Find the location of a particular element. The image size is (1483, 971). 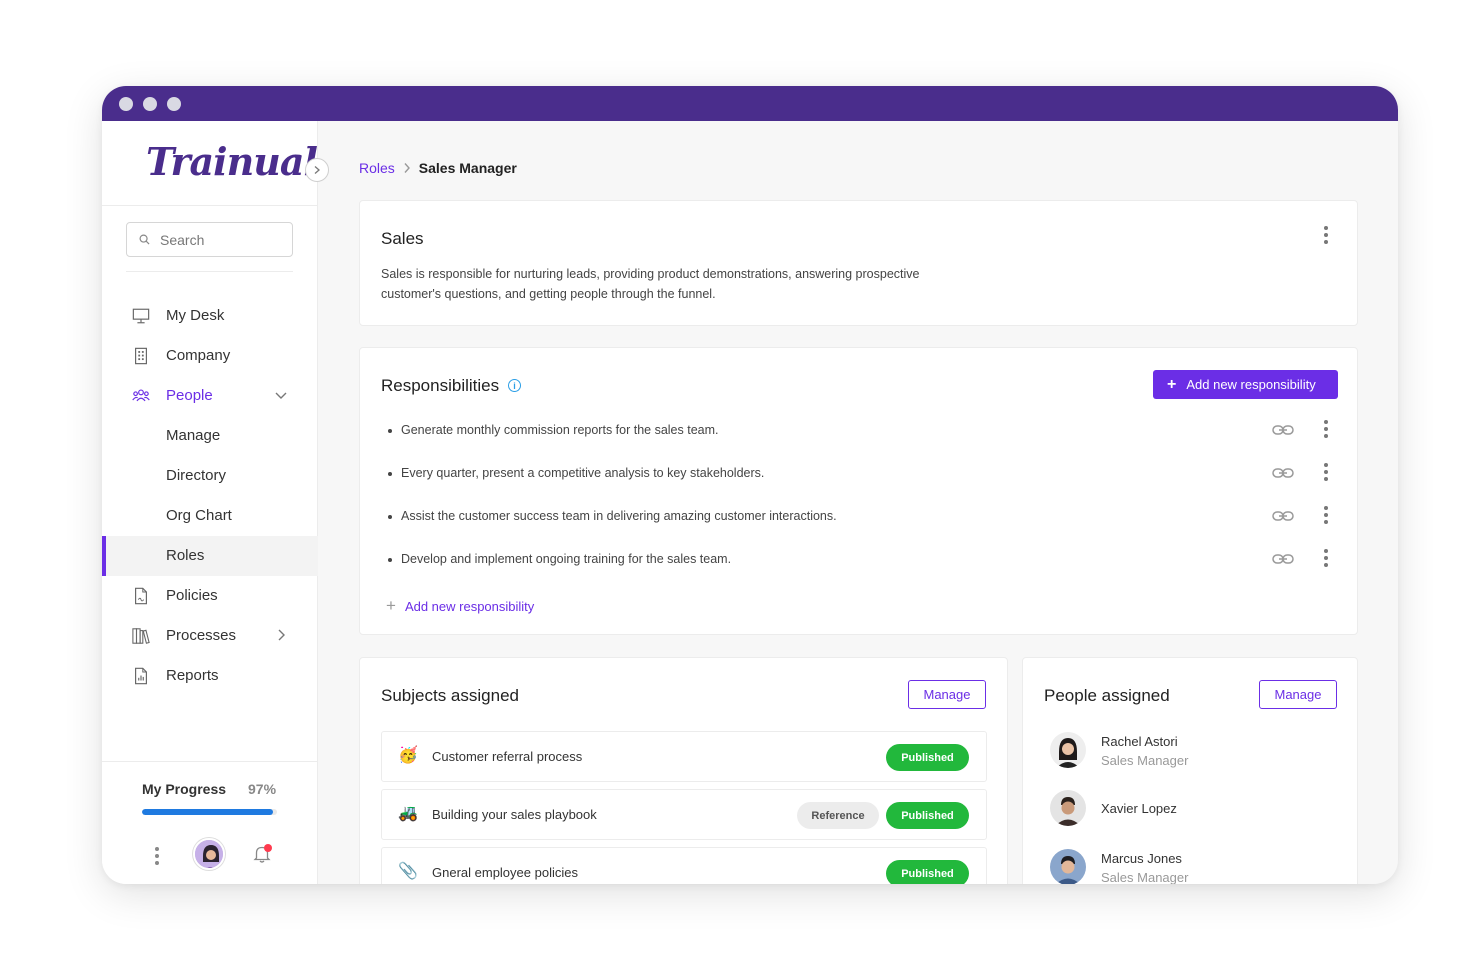

app-logo: Trainual is located at coordinates (232, 161).